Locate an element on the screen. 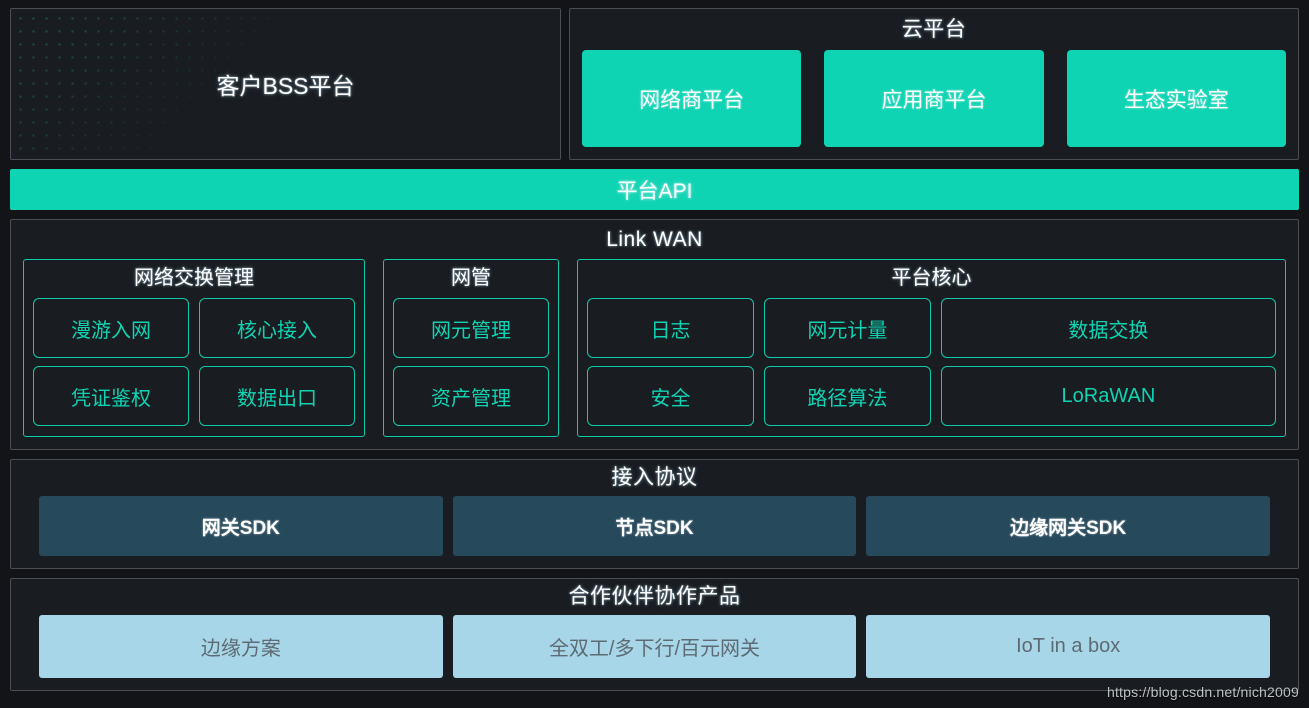 Image resolution: width=1309 pixels, height=708 pixels. watermark-url: https://blog.csdn.net/nich2009 is located at coordinates (1202, 692).